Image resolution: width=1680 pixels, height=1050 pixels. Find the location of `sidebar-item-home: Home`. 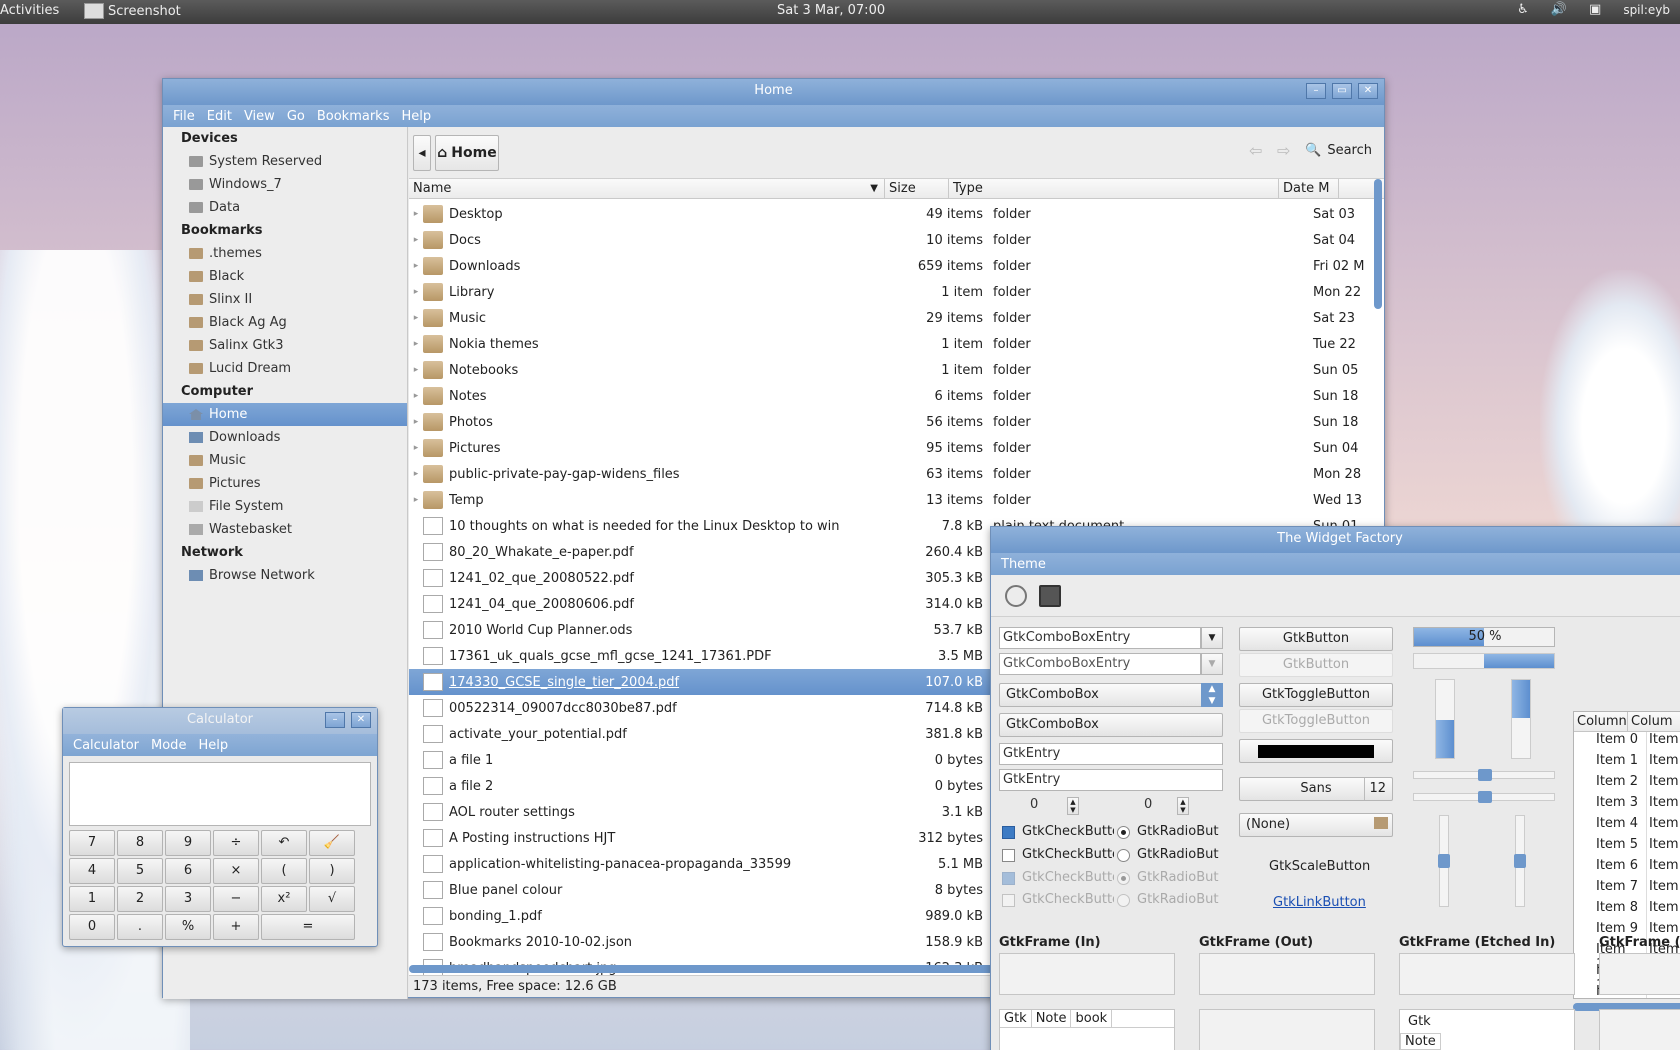

sidebar-item-home: Home is located at coordinates (285, 414).